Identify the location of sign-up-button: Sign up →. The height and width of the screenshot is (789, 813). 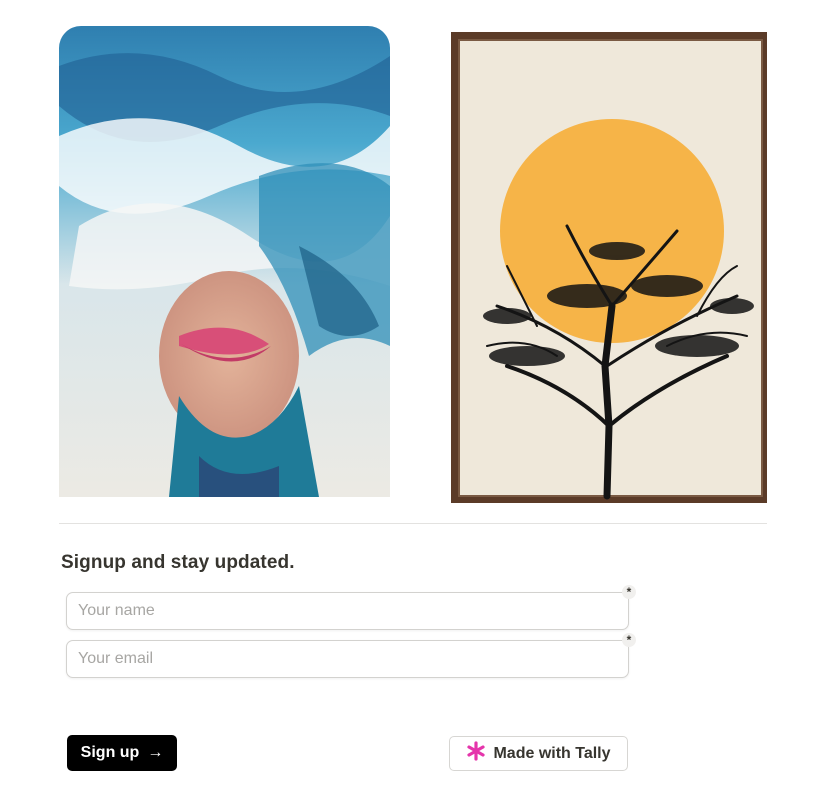
(122, 753).